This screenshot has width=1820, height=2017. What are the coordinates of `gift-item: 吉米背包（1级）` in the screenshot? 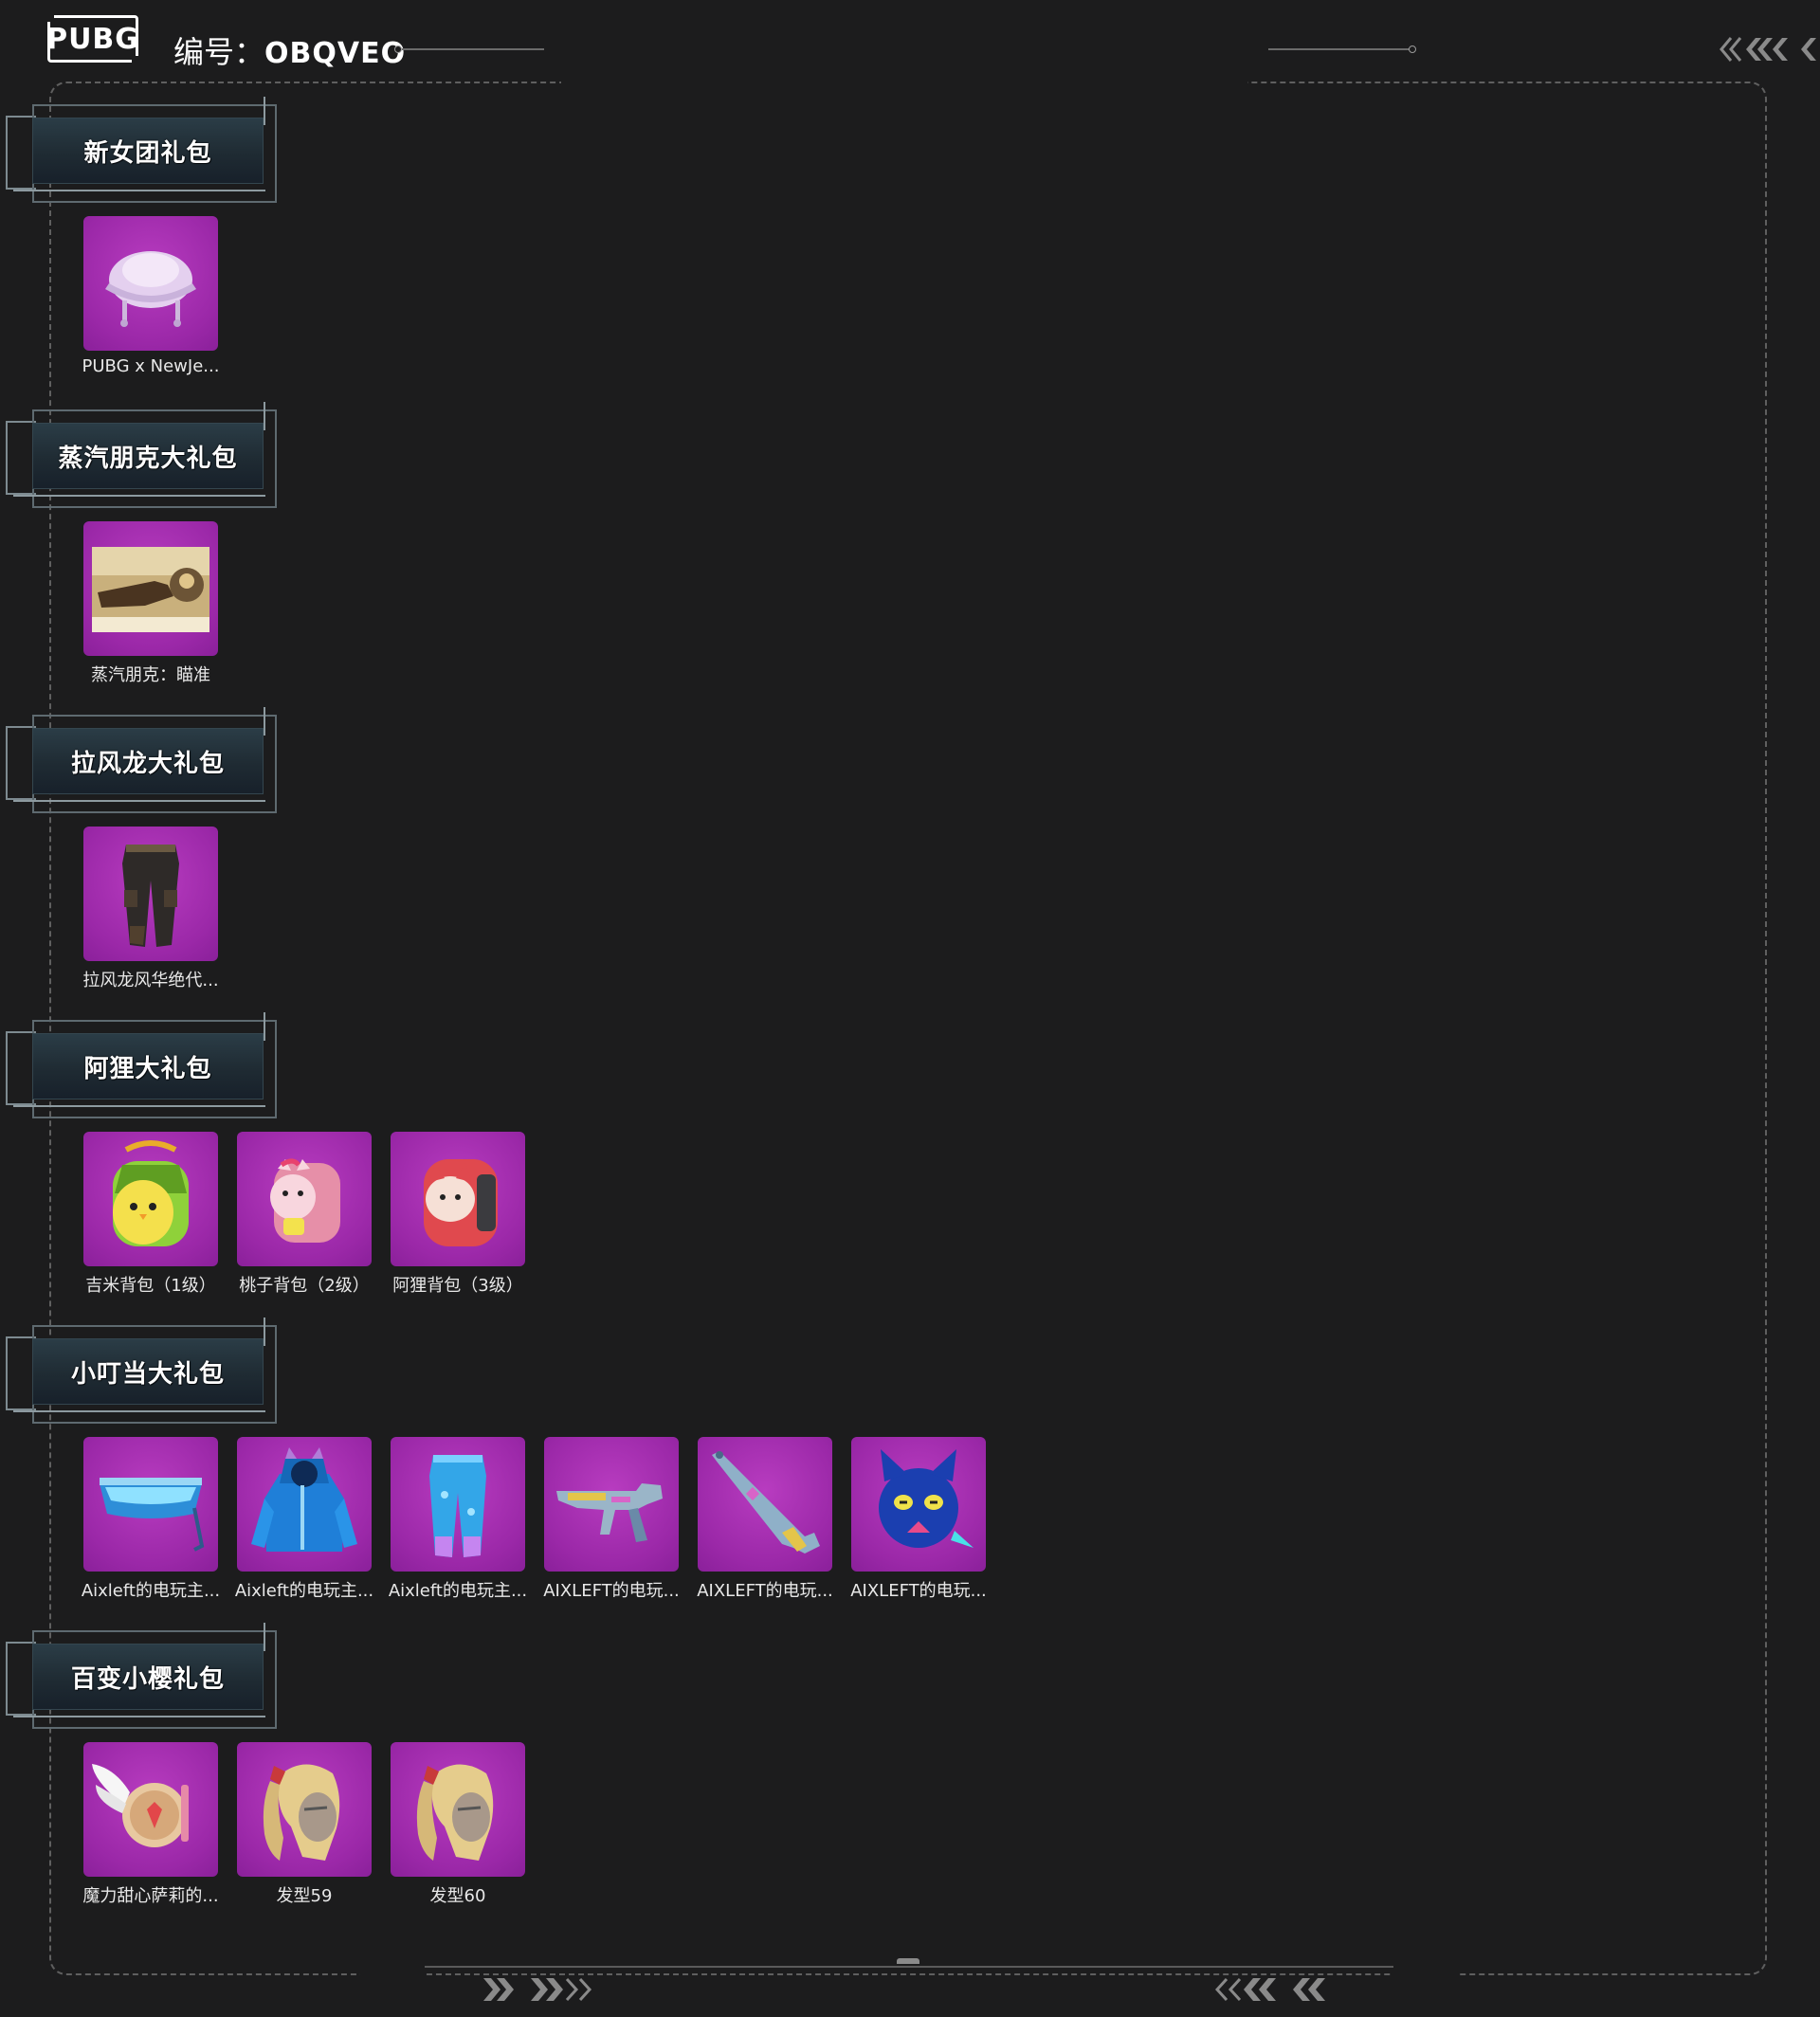 It's located at (151, 1214).